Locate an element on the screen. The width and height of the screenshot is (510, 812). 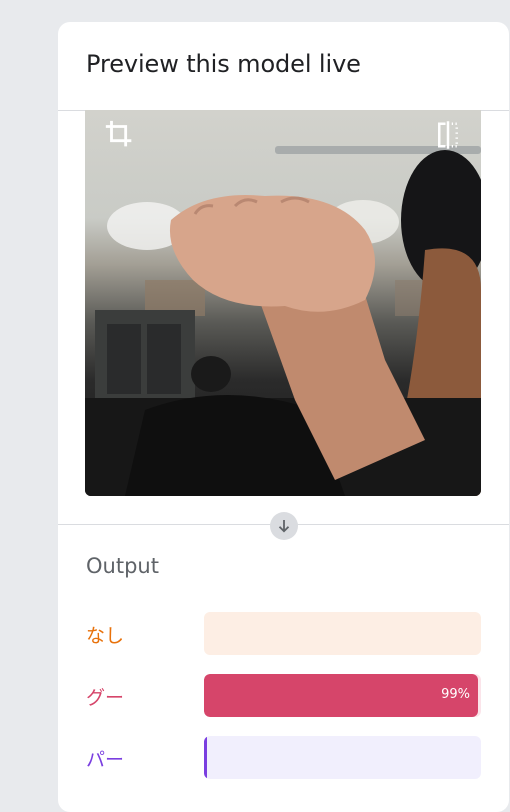
confidence-bar: 99% is located at coordinates (342, 695).